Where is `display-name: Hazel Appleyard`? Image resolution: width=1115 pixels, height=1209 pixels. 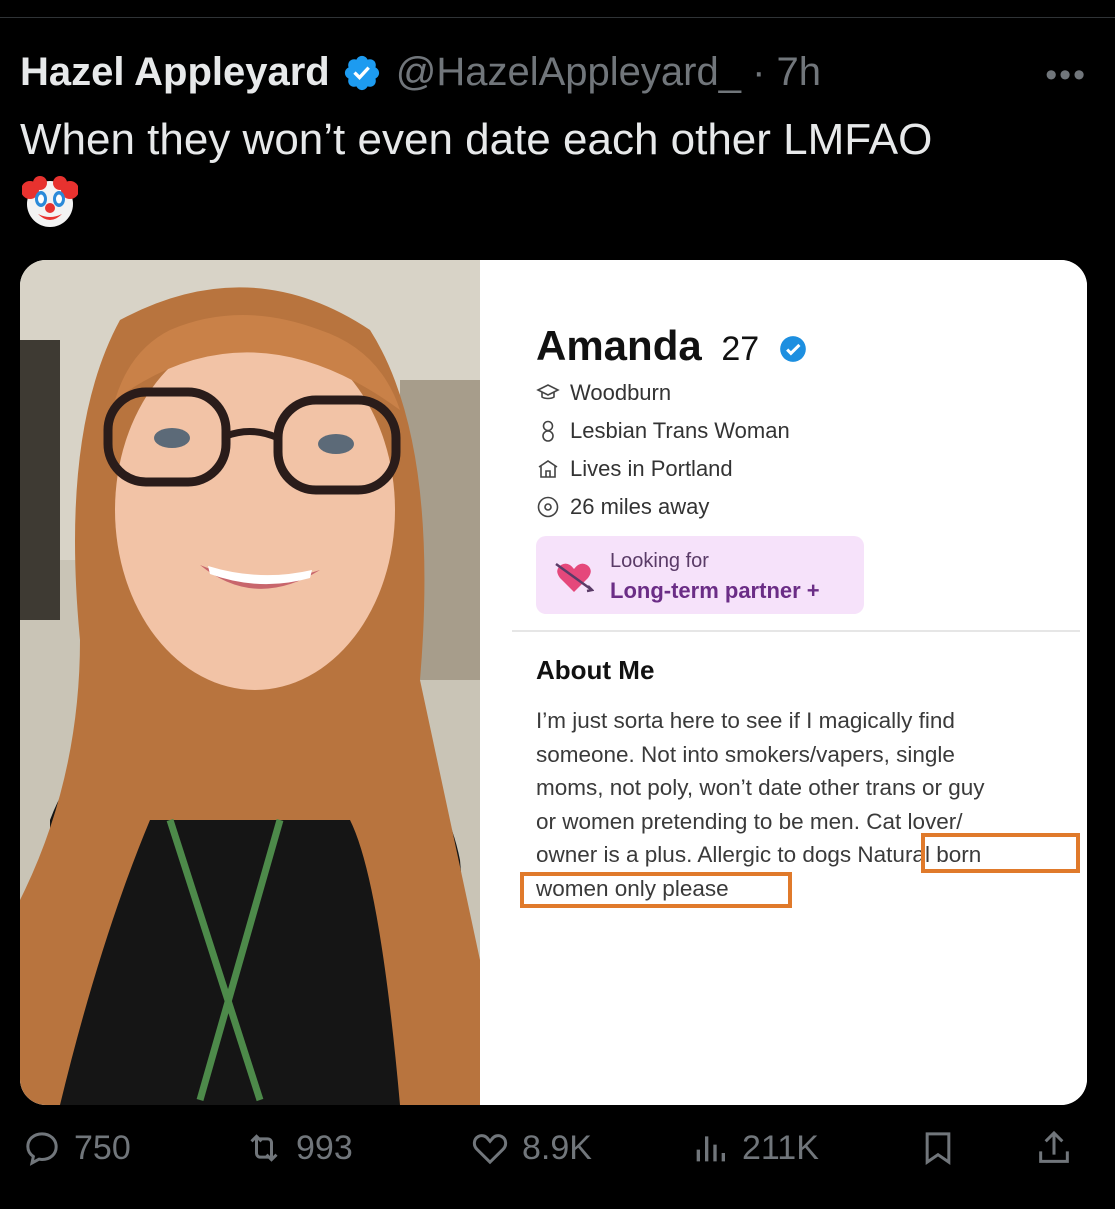
display-name: Hazel Appleyard is located at coordinates (175, 72).